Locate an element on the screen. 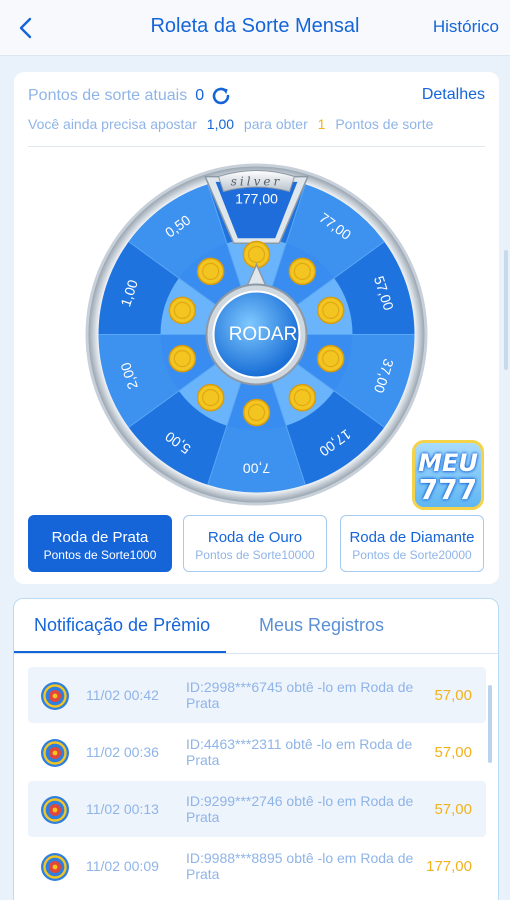 Image resolution: width=510 pixels, height=900 pixels. luck-points-label: Pontos de sorte atuais is located at coordinates (108, 95).